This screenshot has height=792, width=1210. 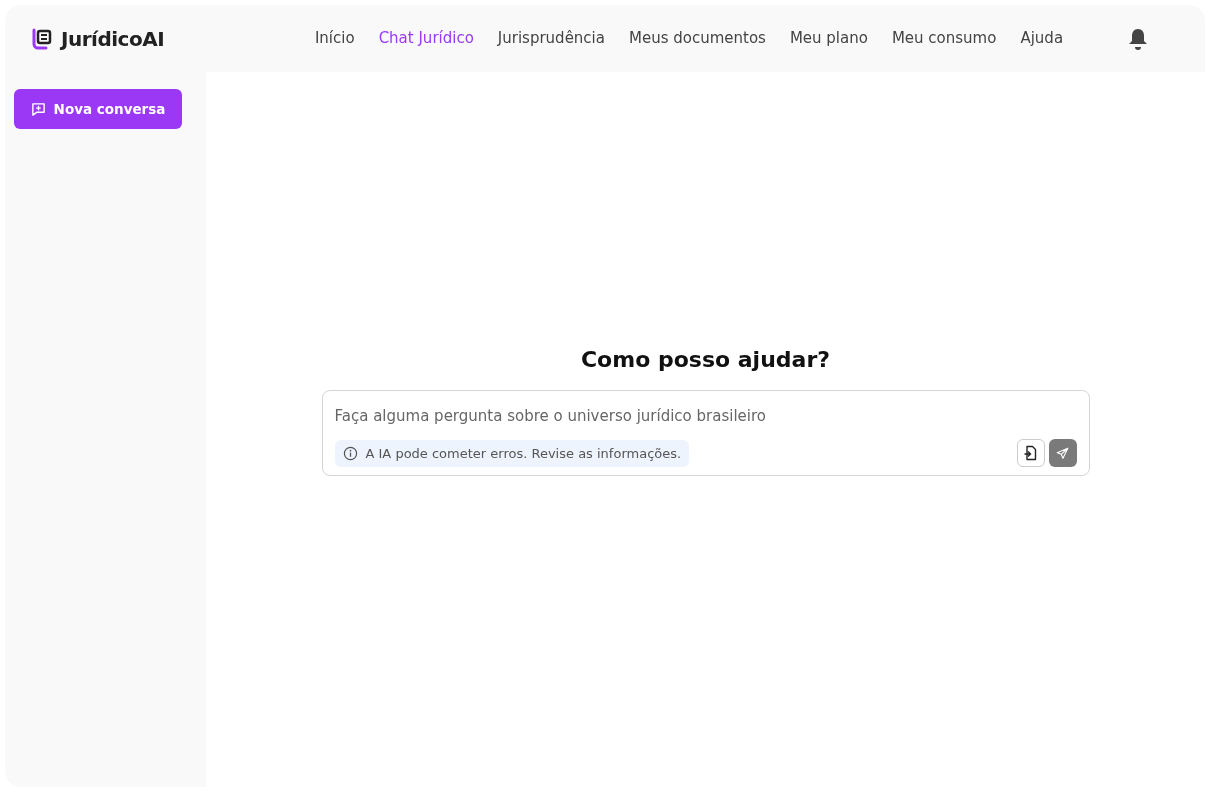 What do you see at coordinates (944, 38) in the screenshot?
I see `nav-link: Meu consumo` at bounding box center [944, 38].